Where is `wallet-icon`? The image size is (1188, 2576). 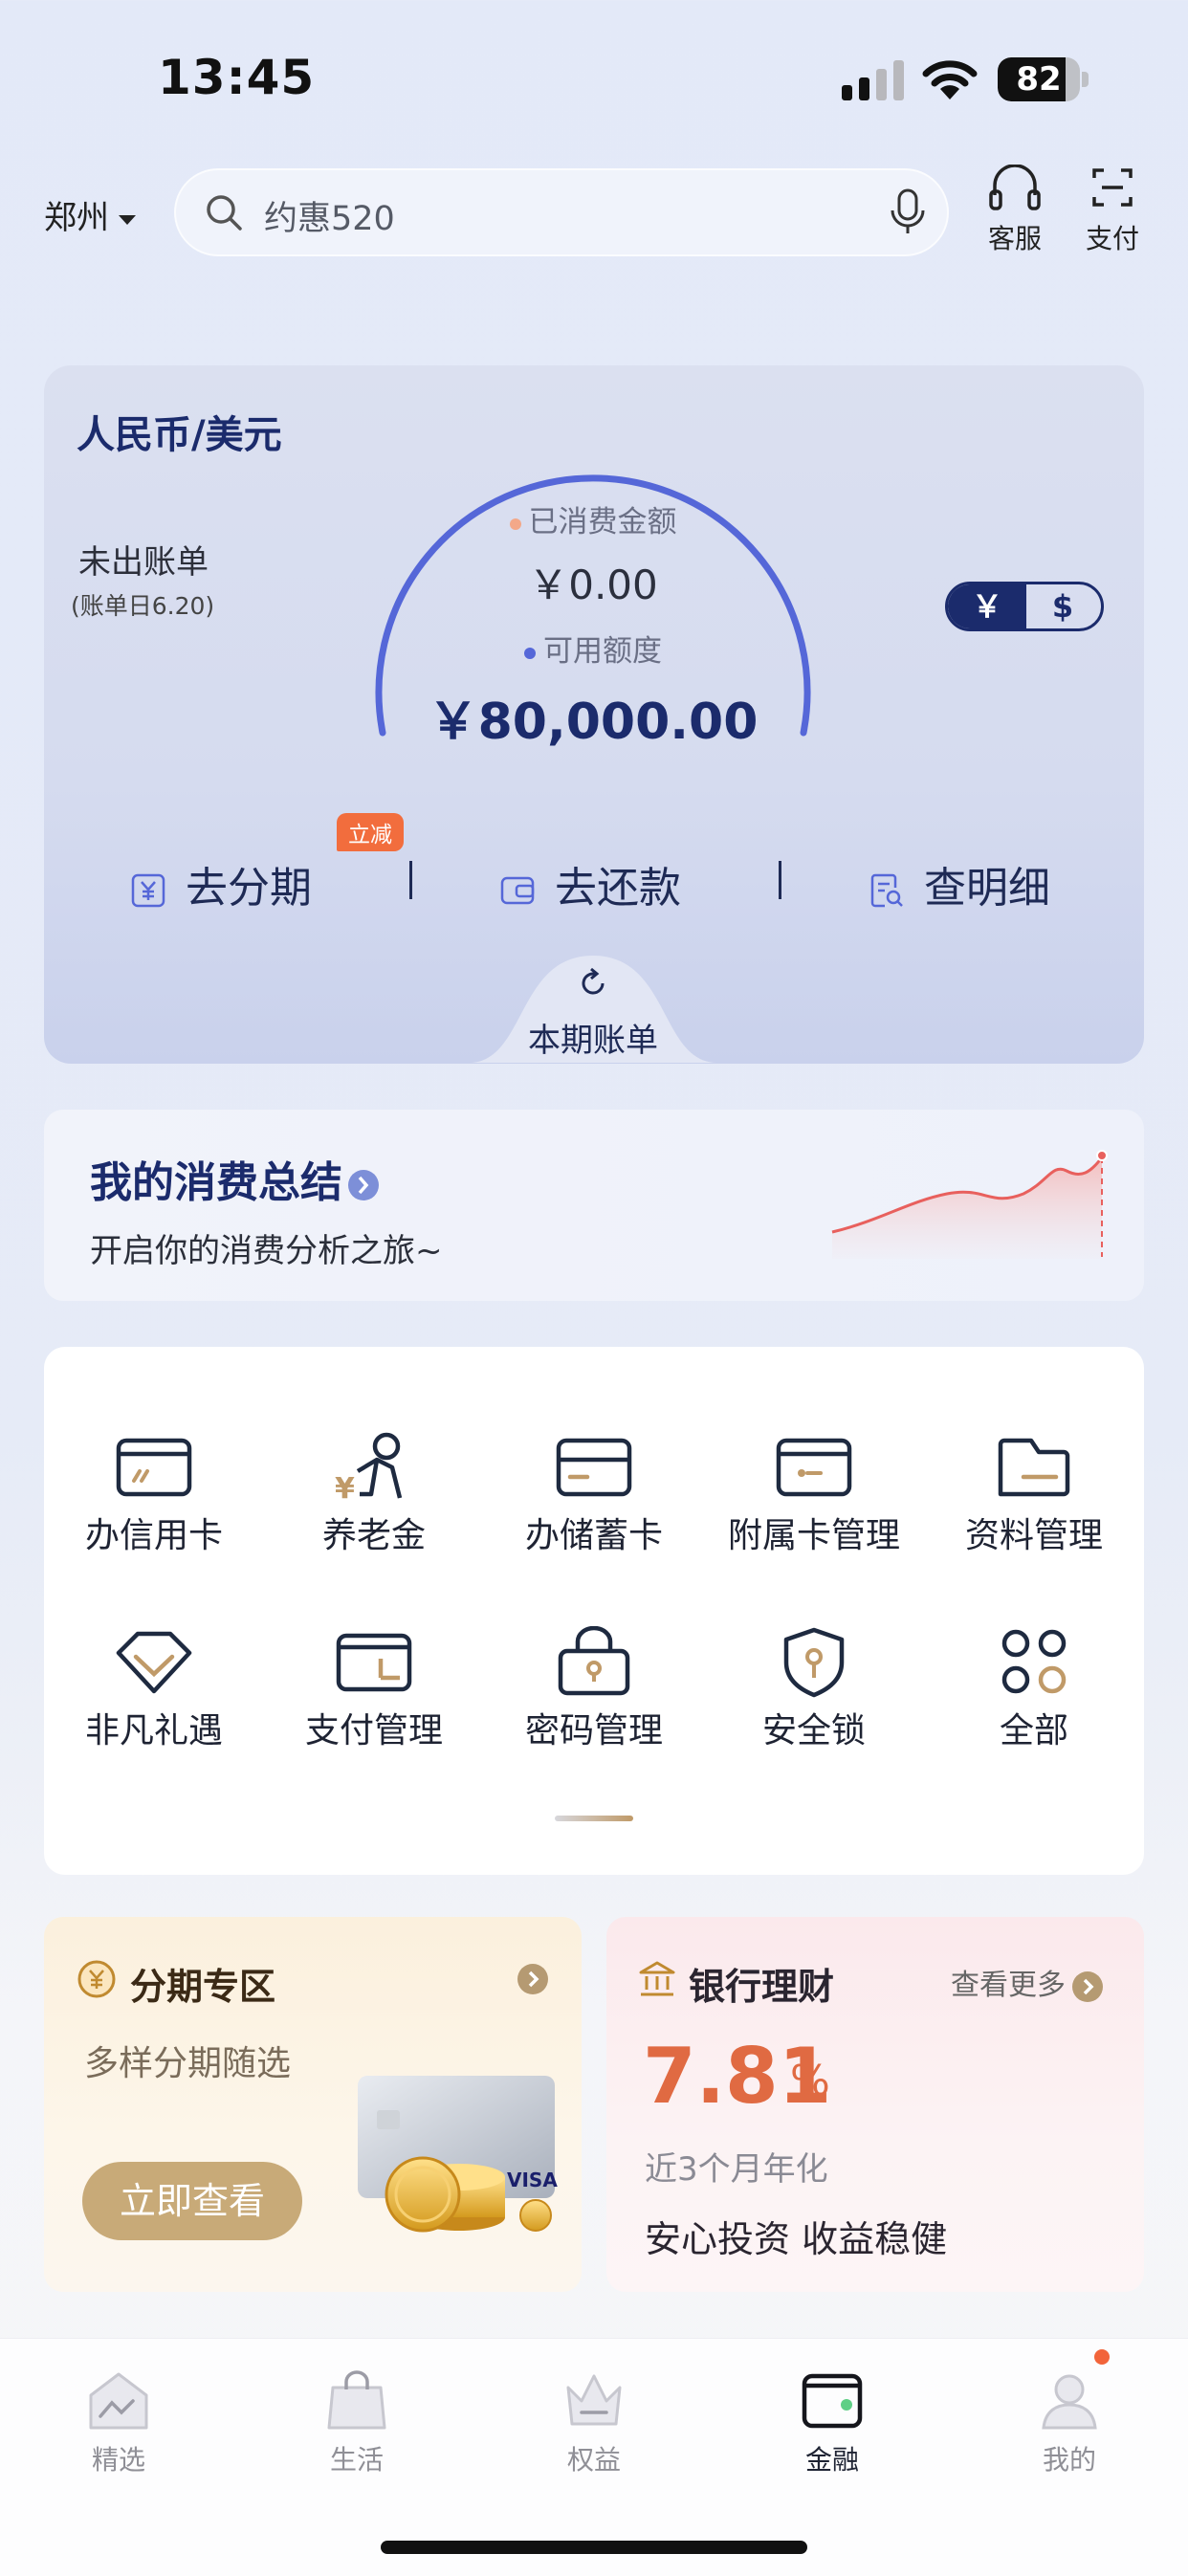 wallet-icon is located at coordinates (517, 890).